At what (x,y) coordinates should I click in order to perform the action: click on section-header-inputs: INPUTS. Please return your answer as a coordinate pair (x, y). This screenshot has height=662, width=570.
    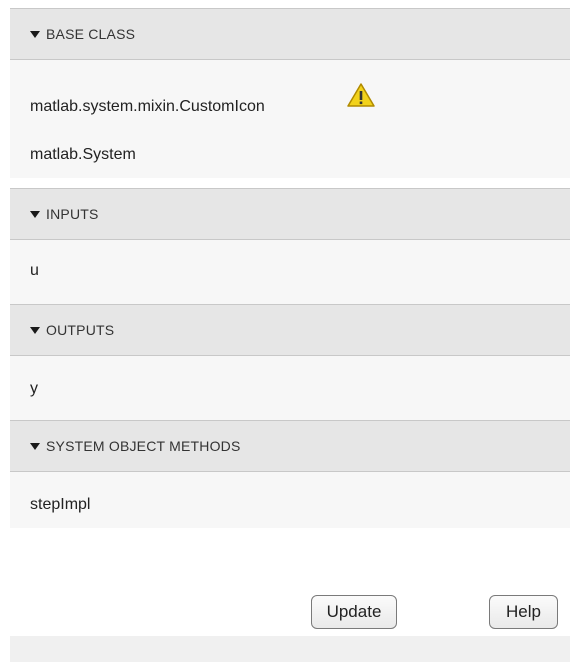
    Looking at the image, I should click on (290, 214).